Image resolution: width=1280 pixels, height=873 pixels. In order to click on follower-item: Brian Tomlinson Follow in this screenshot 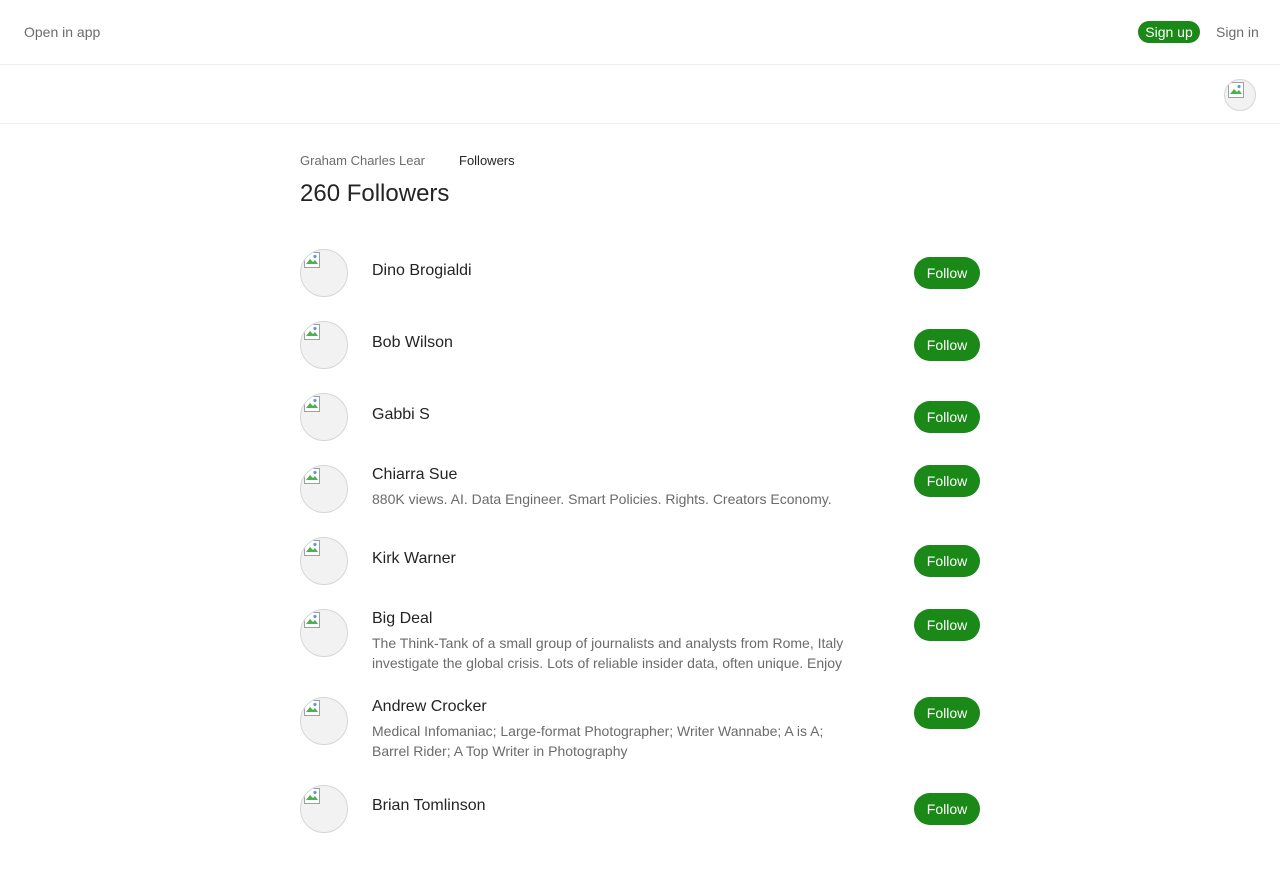, I will do `click(640, 809)`.